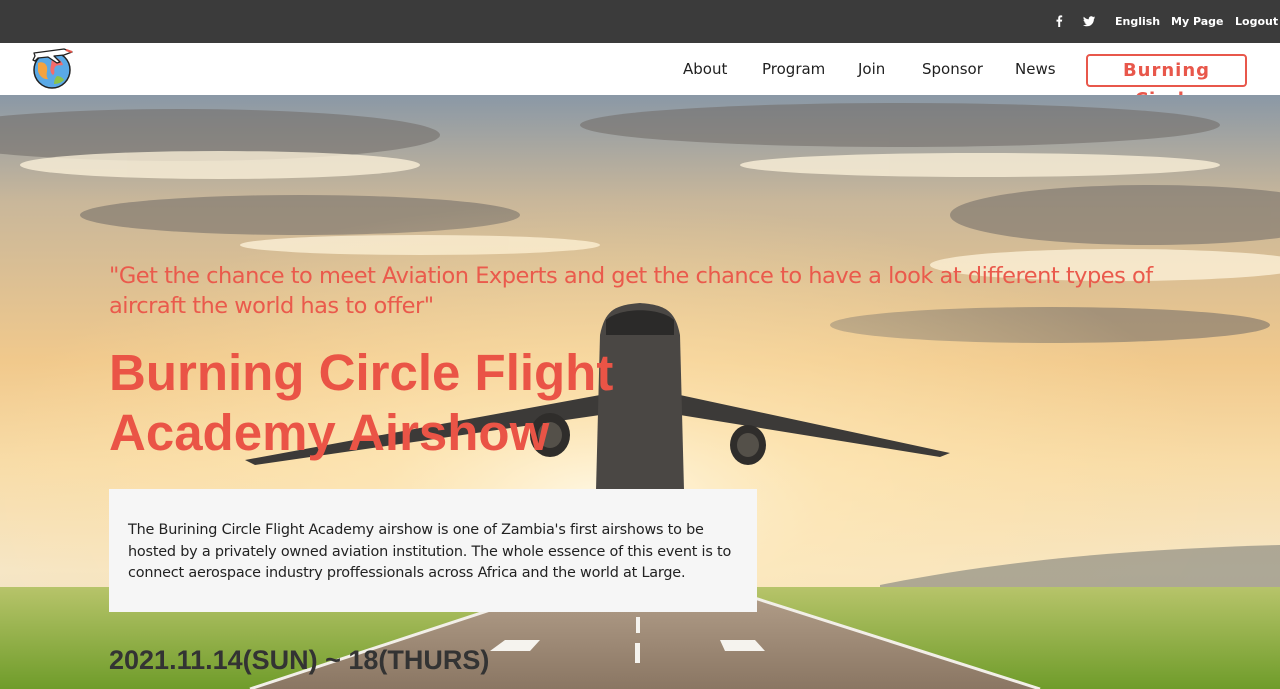 The width and height of the screenshot is (1280, 689). Describe the element at coordinates (952, 69) in the screenshot. I see `nav-sponsor: Sponsor` at that location.